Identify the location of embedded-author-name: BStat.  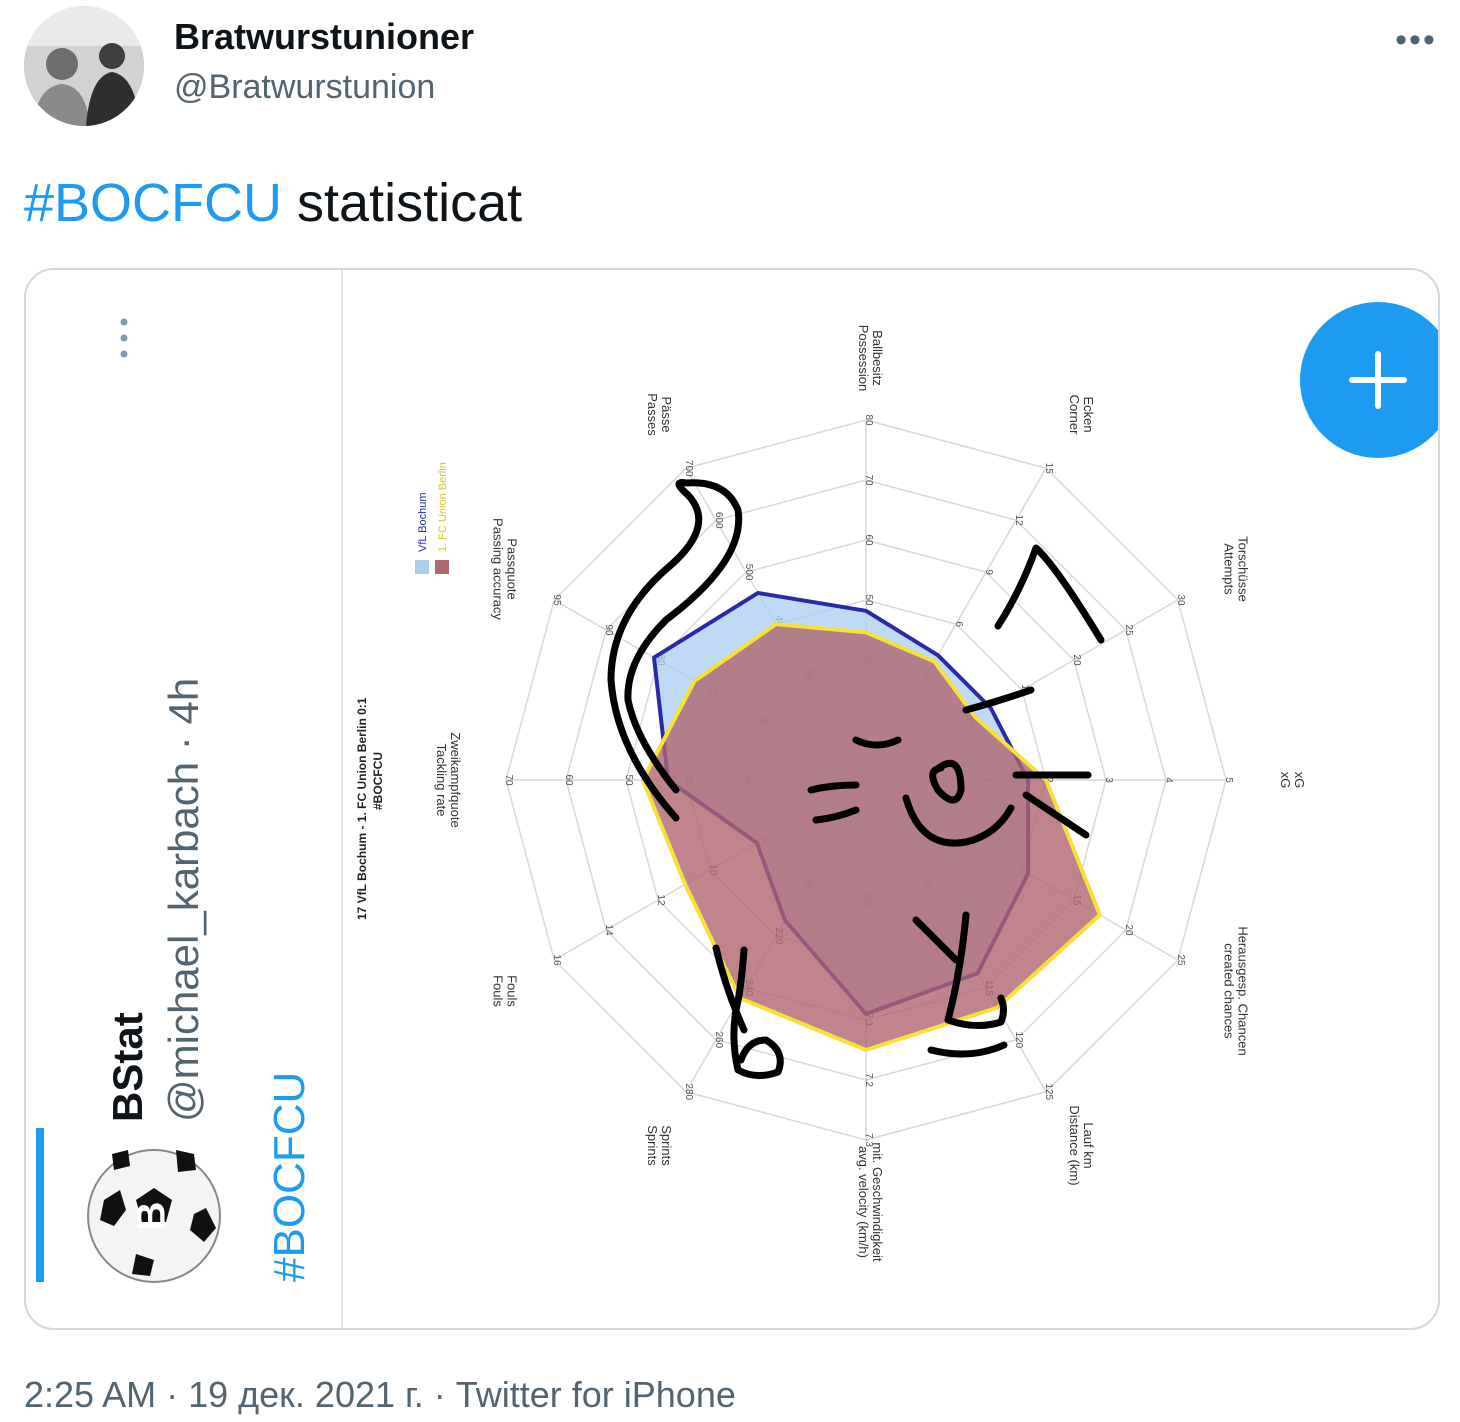
(127, 1067).